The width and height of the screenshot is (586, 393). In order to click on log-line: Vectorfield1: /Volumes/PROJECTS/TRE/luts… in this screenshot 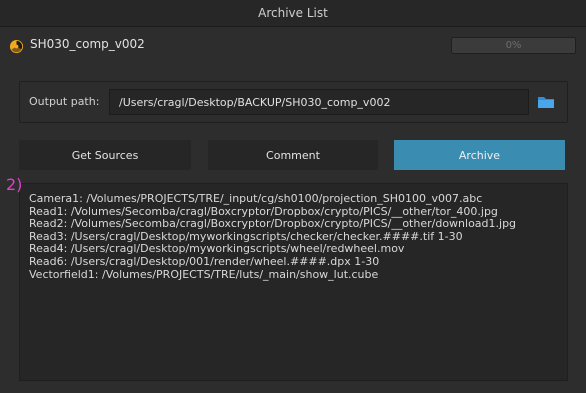, I will do `click(204, 274)`.